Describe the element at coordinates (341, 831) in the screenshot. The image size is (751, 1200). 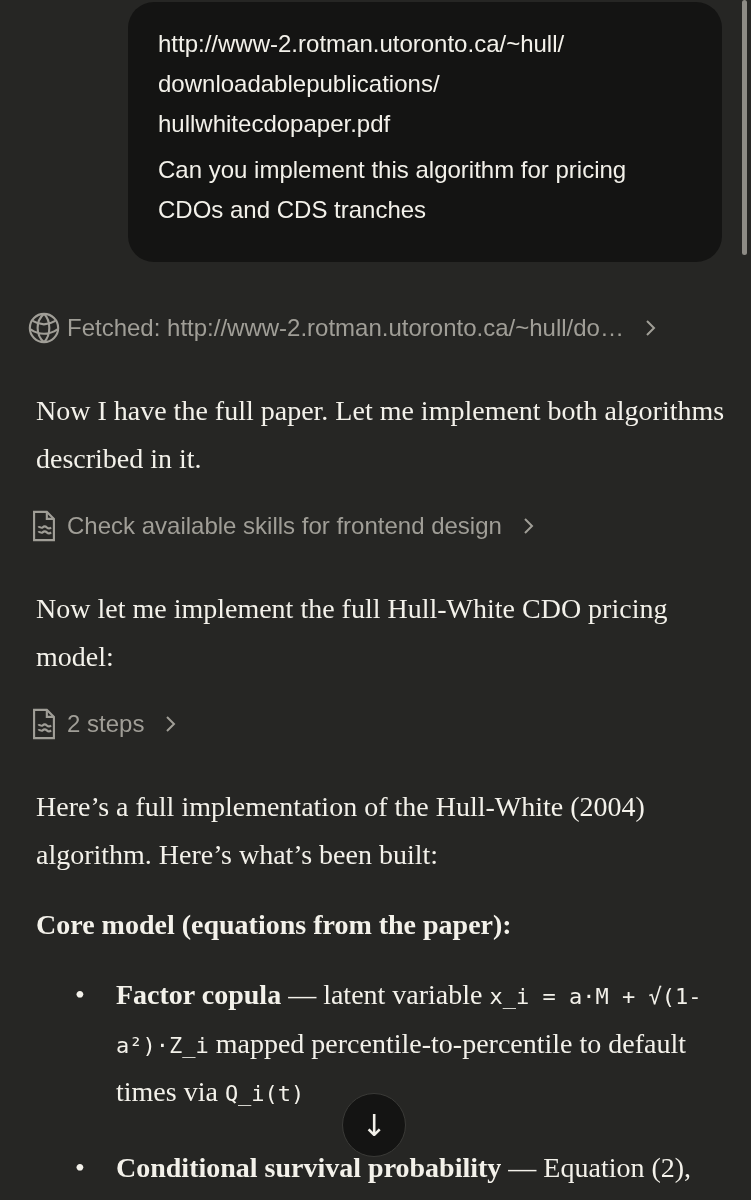
I see `response-paragraph: Here’s a full implementation of the Hull-White (2004) algorithm. Here’s what’s been built:` at that location.